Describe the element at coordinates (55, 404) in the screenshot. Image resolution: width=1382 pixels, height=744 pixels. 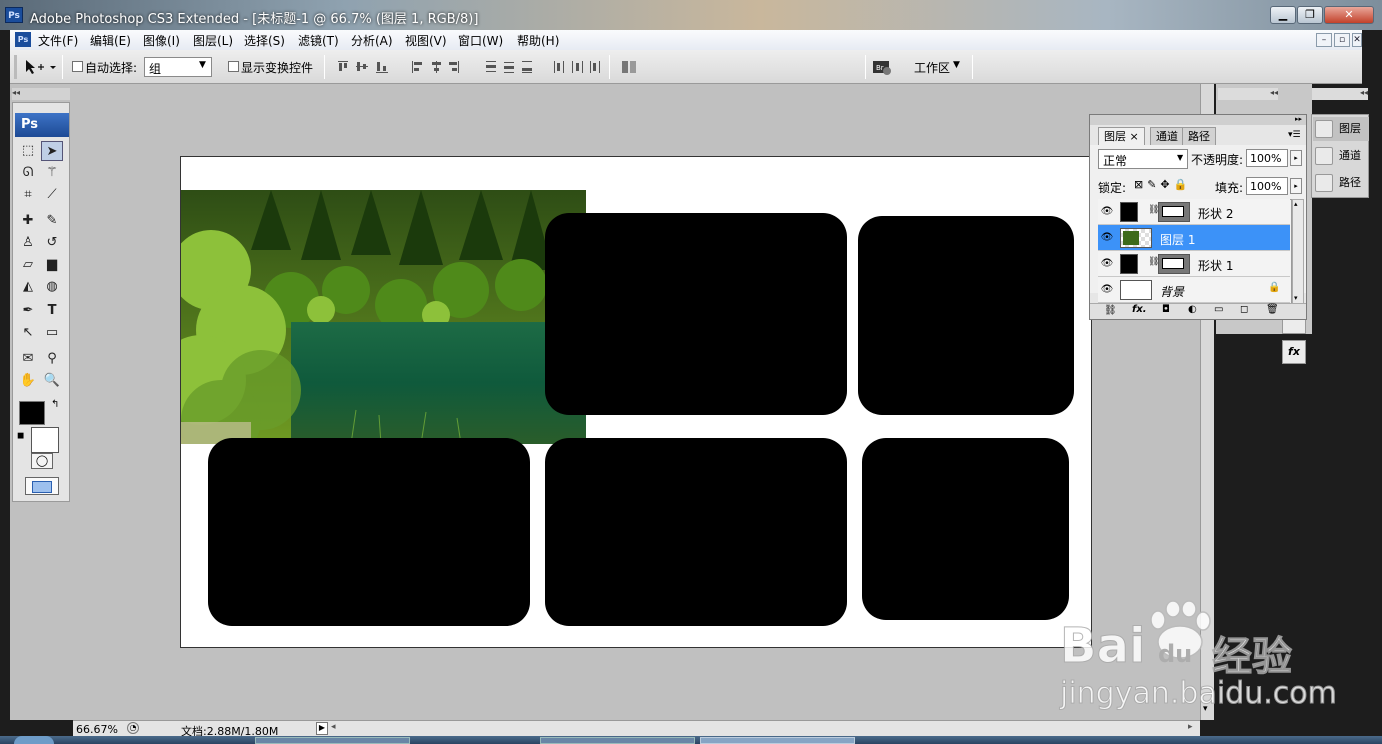
I see `swap-colors-icon: ↰` at that location.